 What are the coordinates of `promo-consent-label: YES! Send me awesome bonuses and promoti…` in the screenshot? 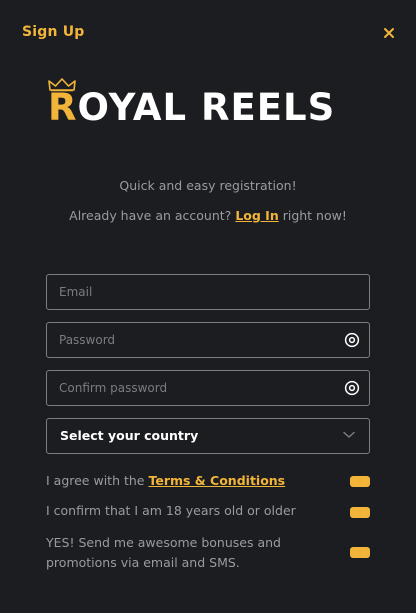 It's located at (163, 552).